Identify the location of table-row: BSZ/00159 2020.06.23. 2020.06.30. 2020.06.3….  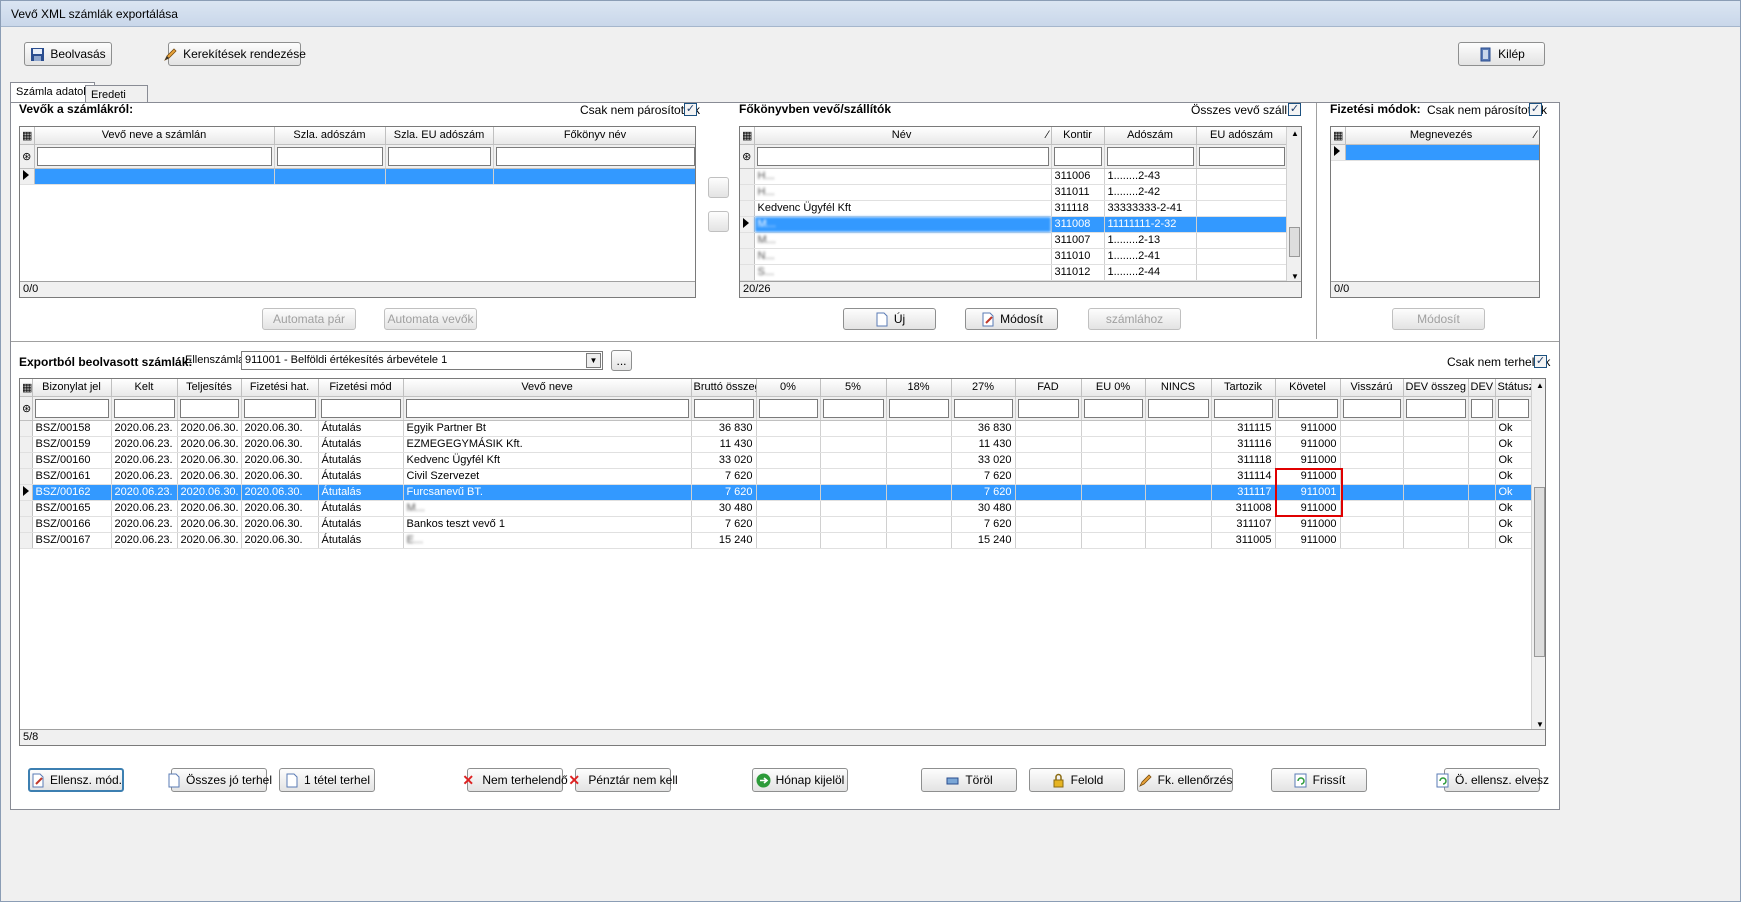
(776, 444).